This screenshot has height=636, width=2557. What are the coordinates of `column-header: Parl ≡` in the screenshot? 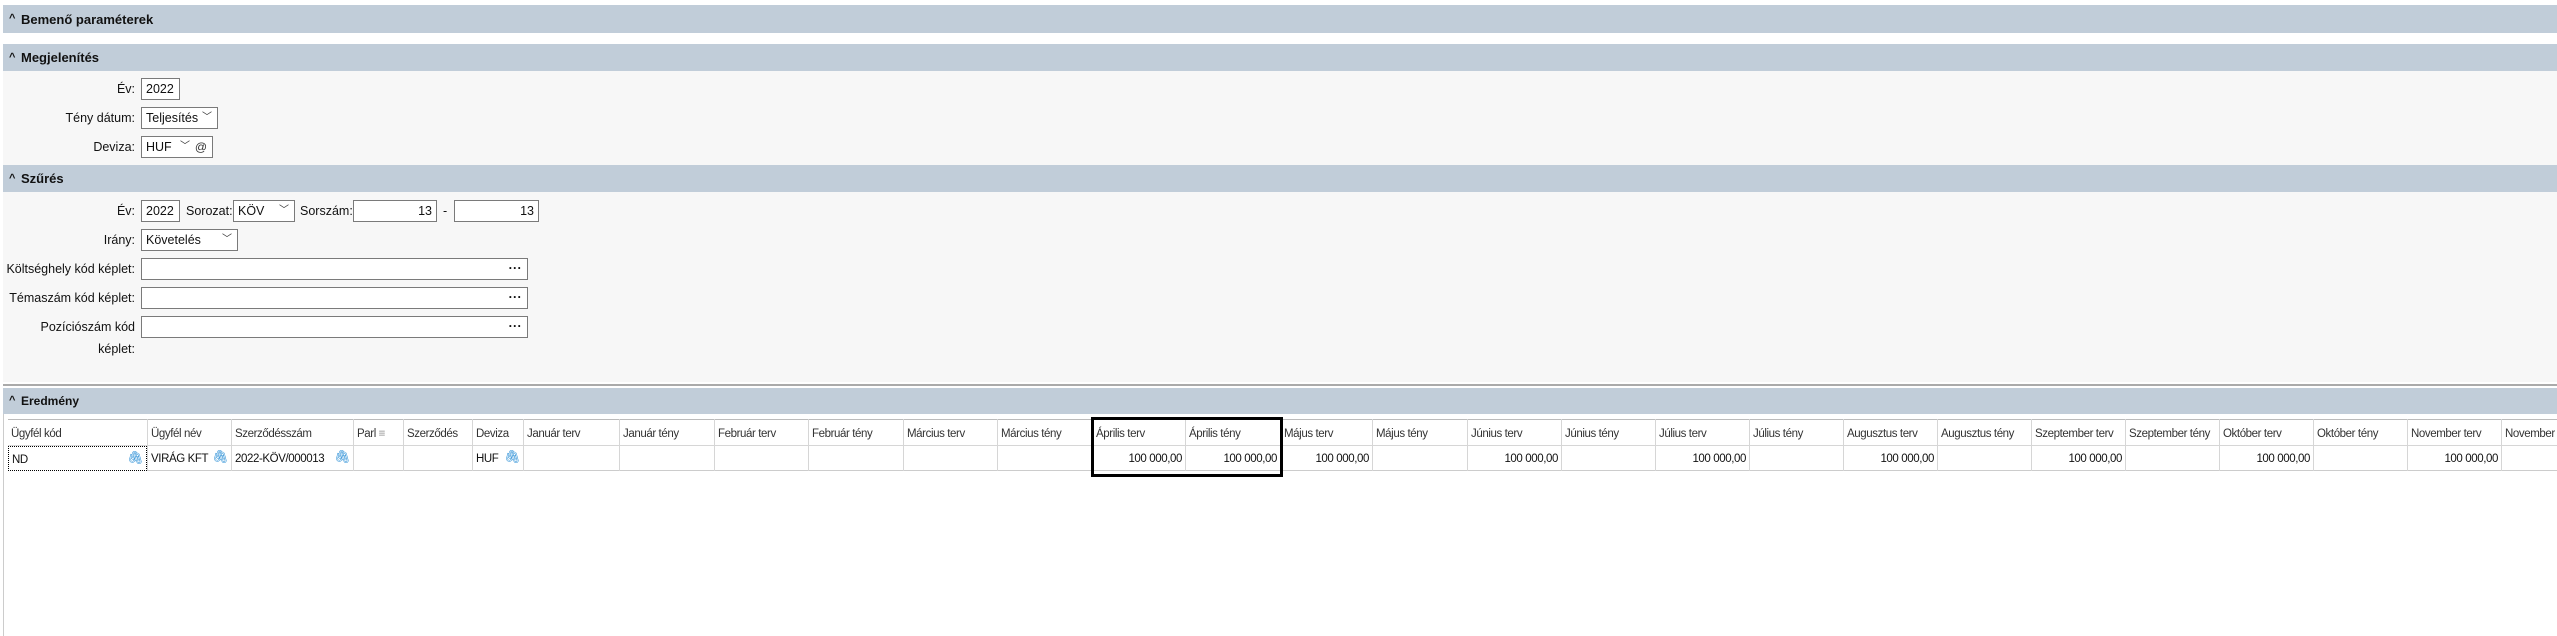 It's located at (378, 432).